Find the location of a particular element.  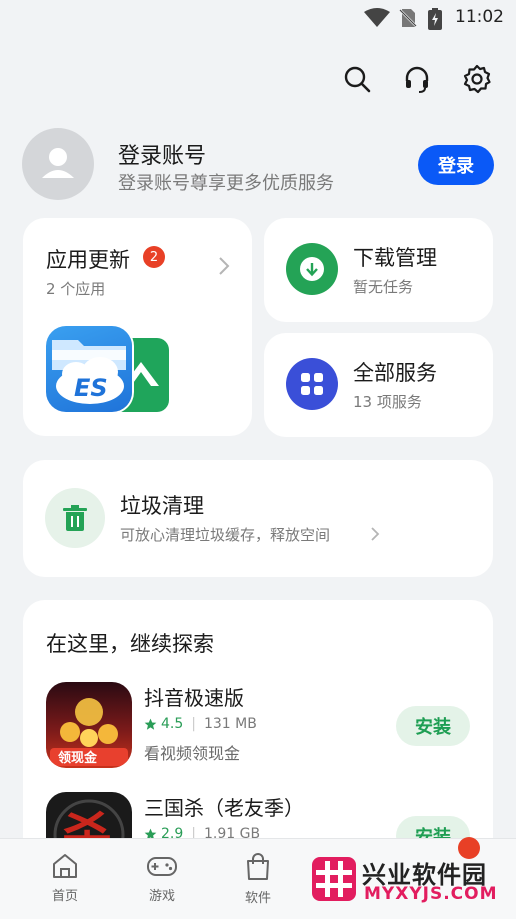

app-rating: 4.5 is located at coordinates (172, 724).